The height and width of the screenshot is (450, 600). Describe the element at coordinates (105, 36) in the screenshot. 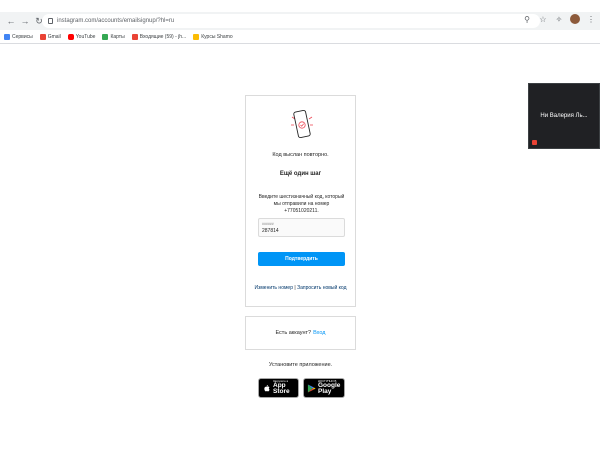

I see `maps-icon` at that location.